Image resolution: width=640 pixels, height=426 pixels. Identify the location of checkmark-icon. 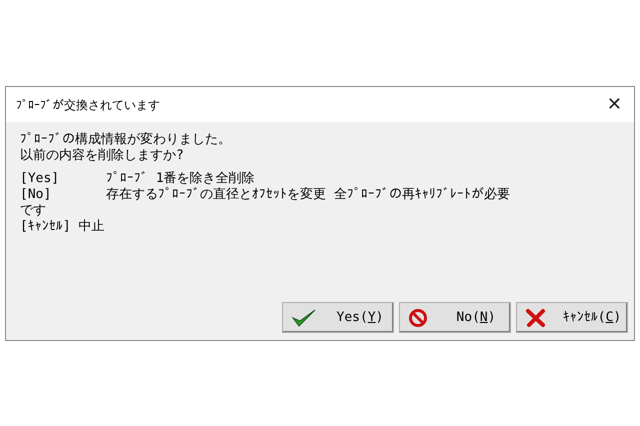
(304, 318).